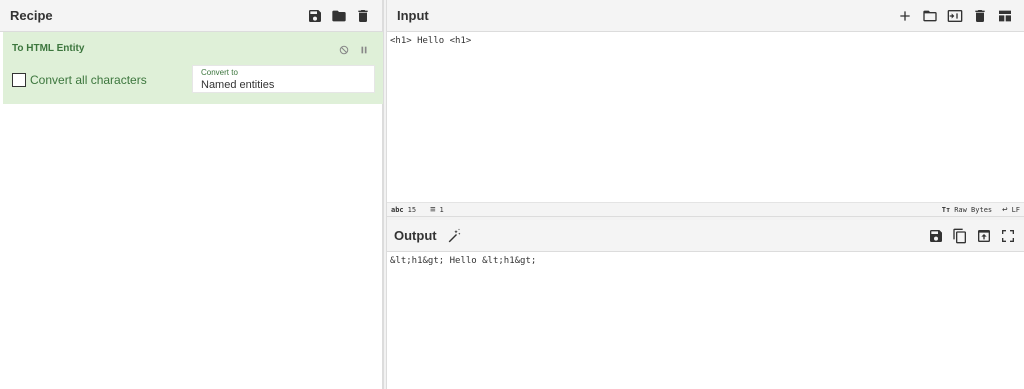 The height and width of the screenshot is (389, 1024). Describe the element at coordinates (960, 236) in the screenshot. I see `copy-output-icon` at that location.